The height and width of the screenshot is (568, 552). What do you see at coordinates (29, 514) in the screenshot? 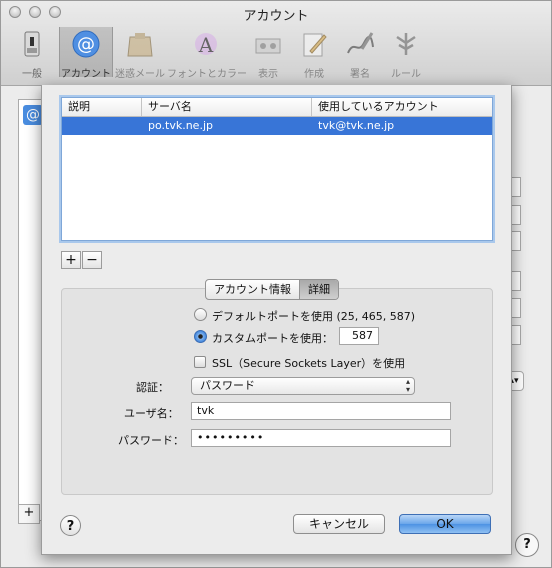
I see `background-add-account-button: +` at bounding box center [29, 514].